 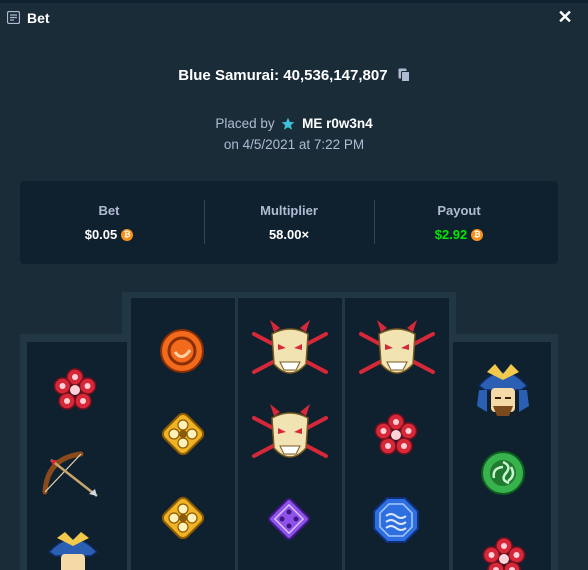 What do you see at coordinates (109, 210) in the screenshot?
I see `bet-label: Bet` at bounding box center [109, 210].